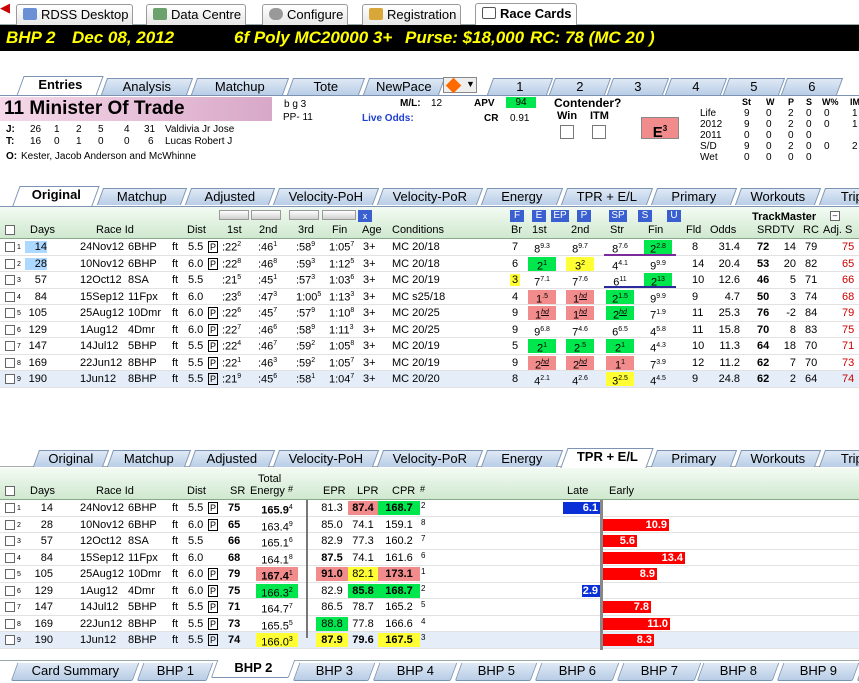  Describe the element at coordinates (460, 85) in the screenshot. I see `saddle-color-dropdown: ▼` at that location.